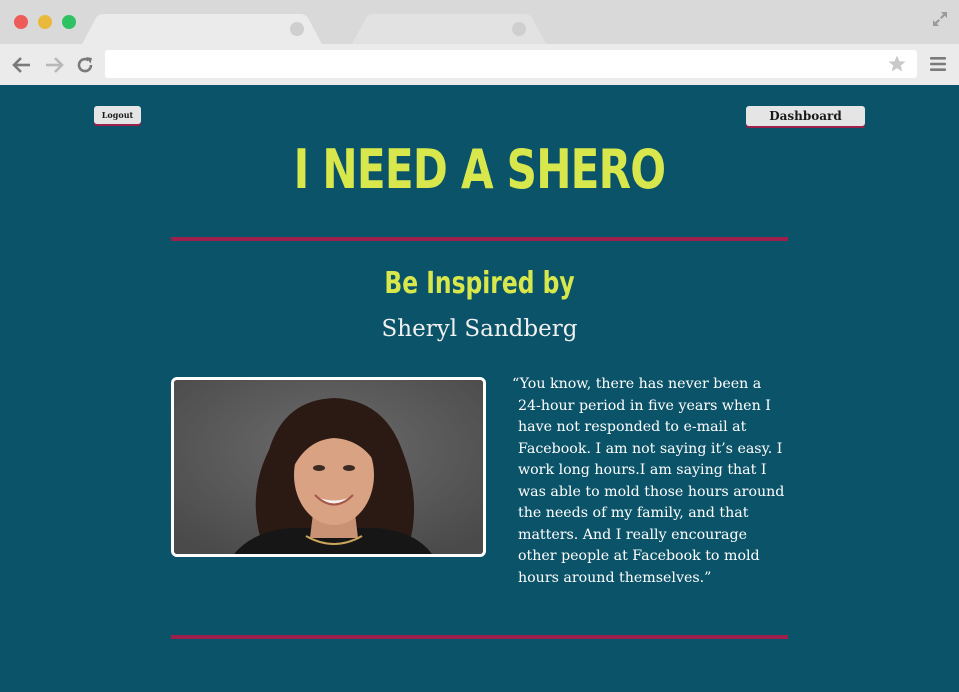 The width and height of the screenshot is (959, 692). Describe the element at coordinates (479, 239) in the screenshot. I see `divider-top` at that location.